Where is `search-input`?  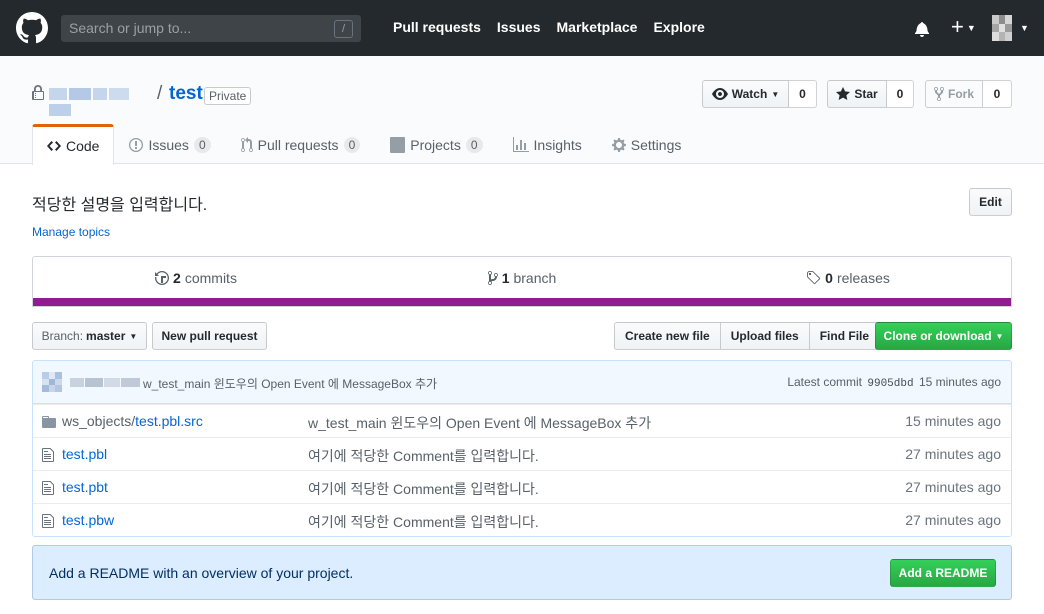
search-input is located at coordinates (194, 28).